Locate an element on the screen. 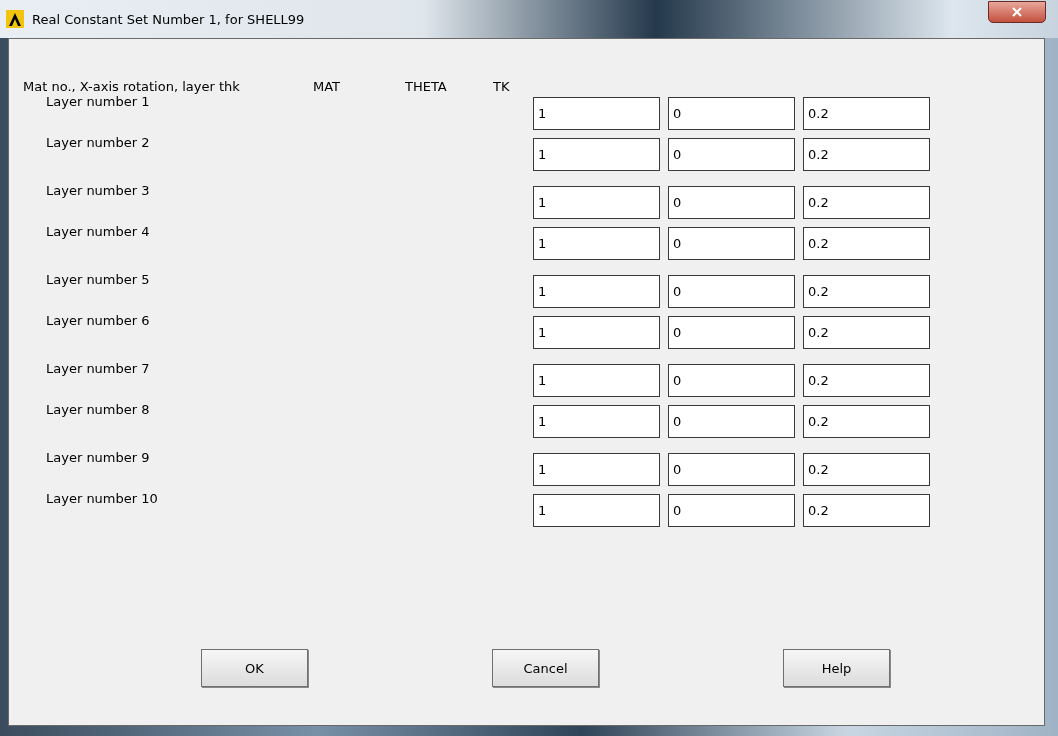 The image size is (1058, 736). layer-label: Layer number 7 is located at coordinates (98, 368).